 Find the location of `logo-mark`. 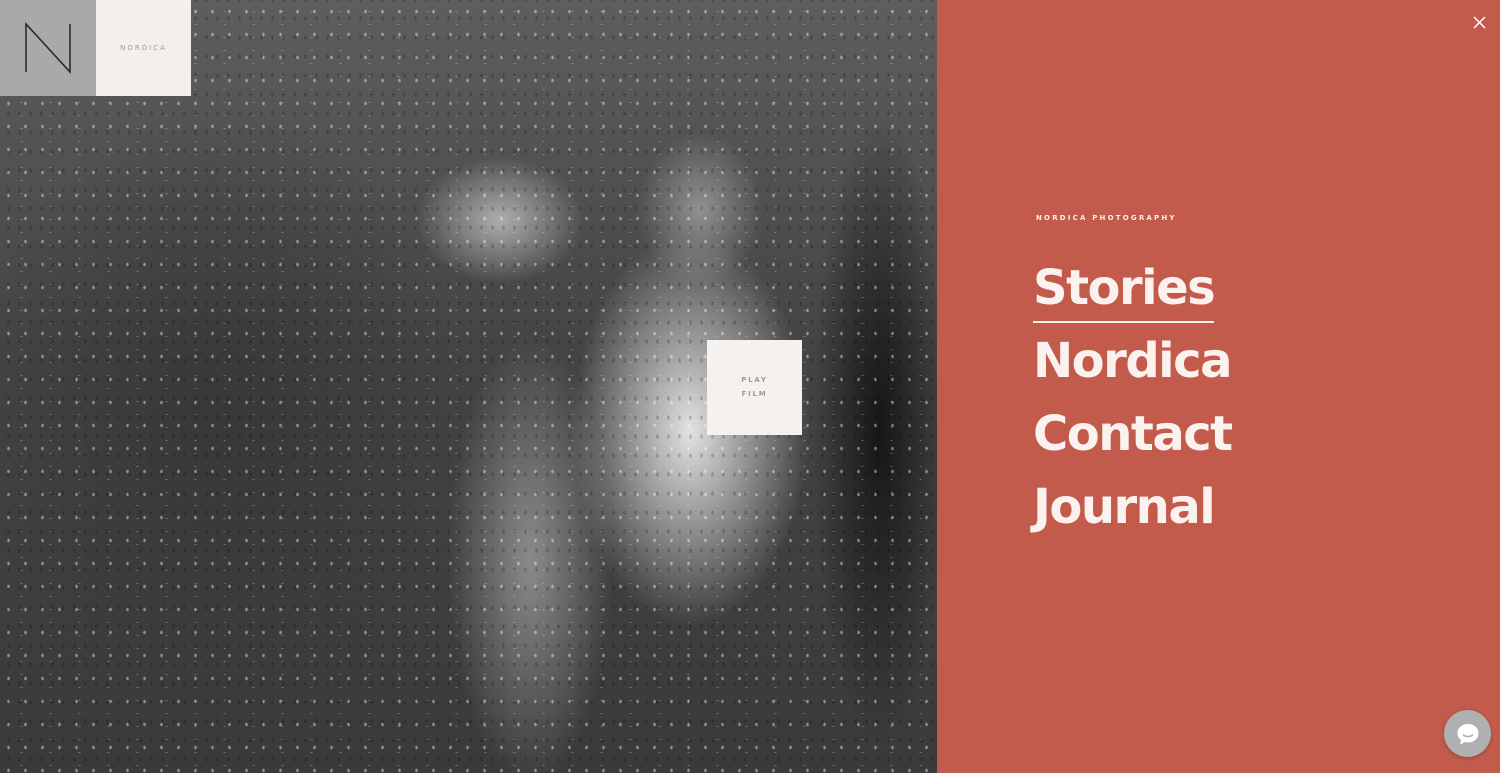

logo-mark is located at coordinates (48, 48).